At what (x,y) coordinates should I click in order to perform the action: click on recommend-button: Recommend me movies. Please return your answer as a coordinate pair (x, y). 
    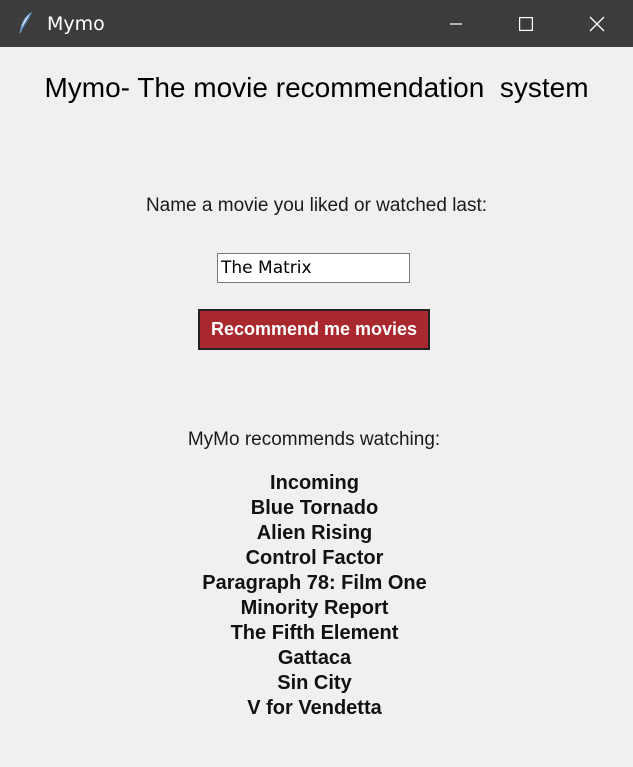
    Looking at the image, I should click on (314, 329).